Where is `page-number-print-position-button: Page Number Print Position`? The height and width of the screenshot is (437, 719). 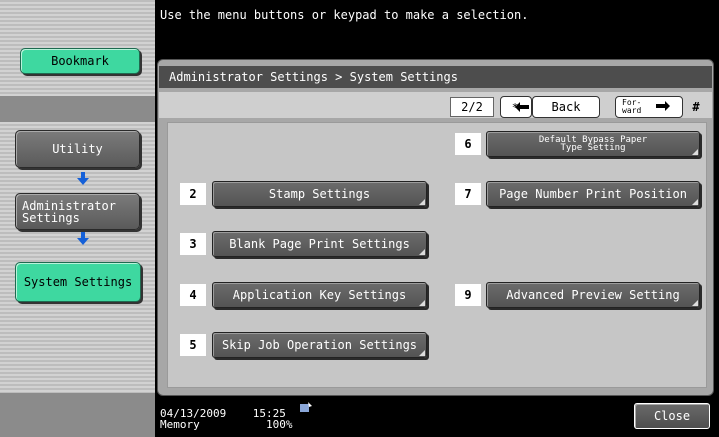 page-number-print-position-button: Page Number Print Position is located at coordinates (593, 194).